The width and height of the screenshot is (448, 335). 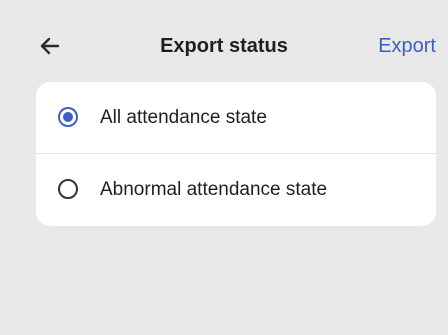 What do you see at coordinates (214, 189) in the screenshot?
I see `option-label: Abnormal attendance state` at bounding box center [214, 189].